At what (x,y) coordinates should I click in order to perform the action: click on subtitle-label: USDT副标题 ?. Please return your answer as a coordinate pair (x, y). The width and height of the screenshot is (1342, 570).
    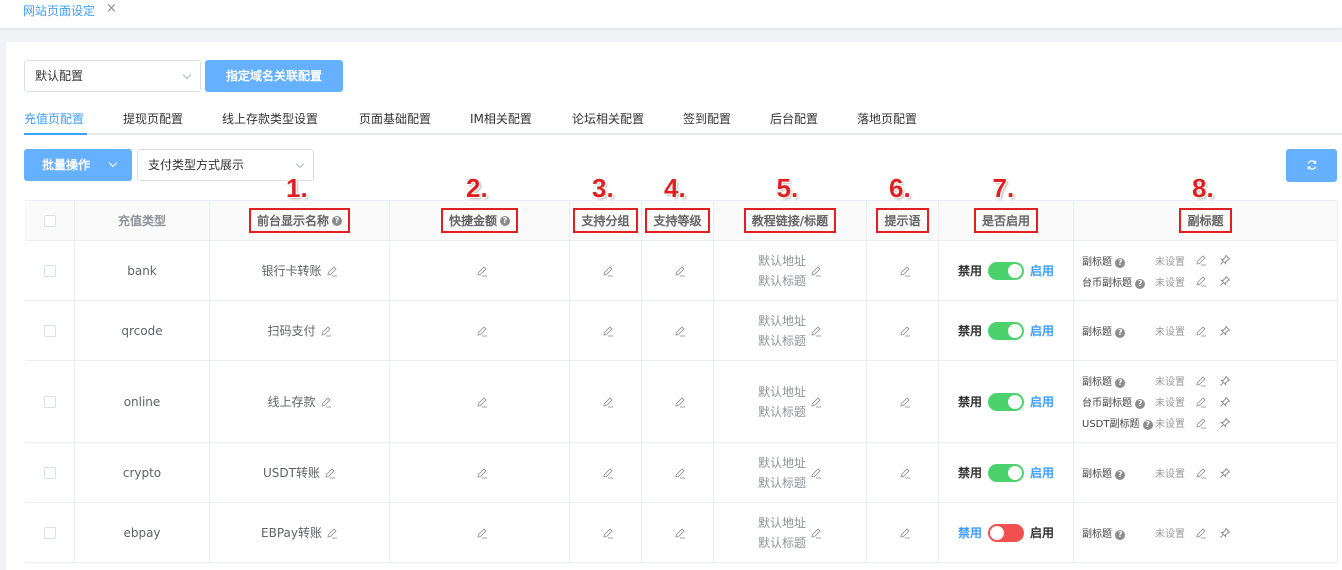
    Looking at the image, I should click on (1117, 422).